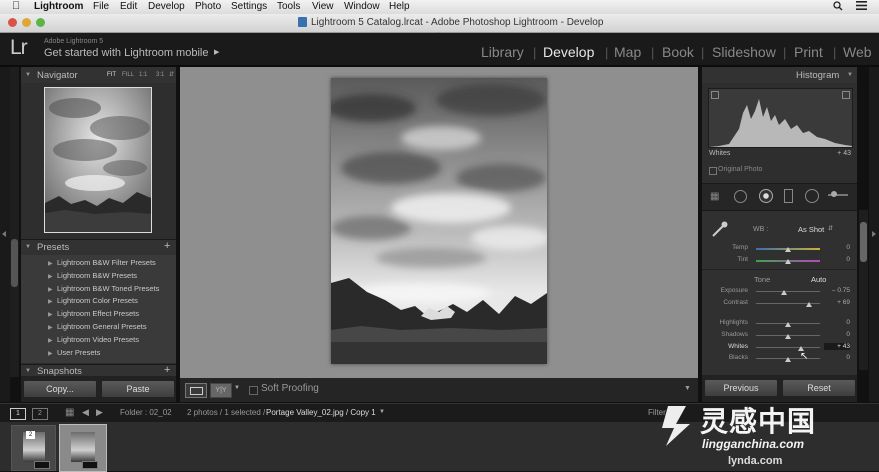  Describe the element at coordinates (166, 6) in the screenshot. I see `menu-develop: Develop` at that location.